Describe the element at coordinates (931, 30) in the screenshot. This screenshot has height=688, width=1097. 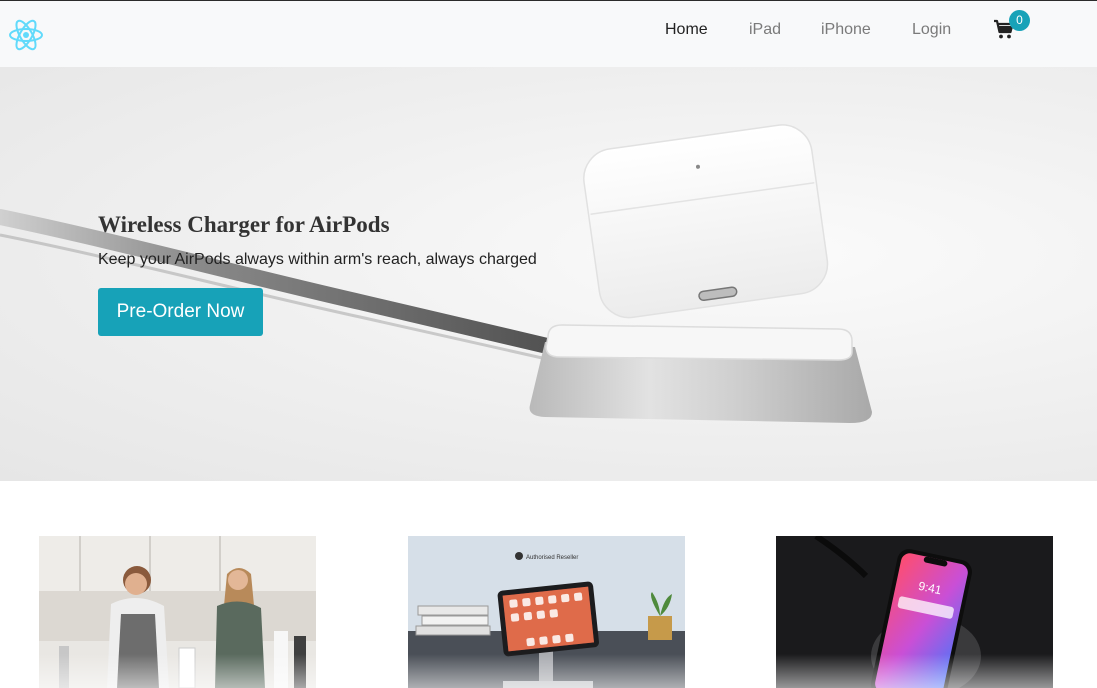
I see `nav-link-login: Login` at that location.